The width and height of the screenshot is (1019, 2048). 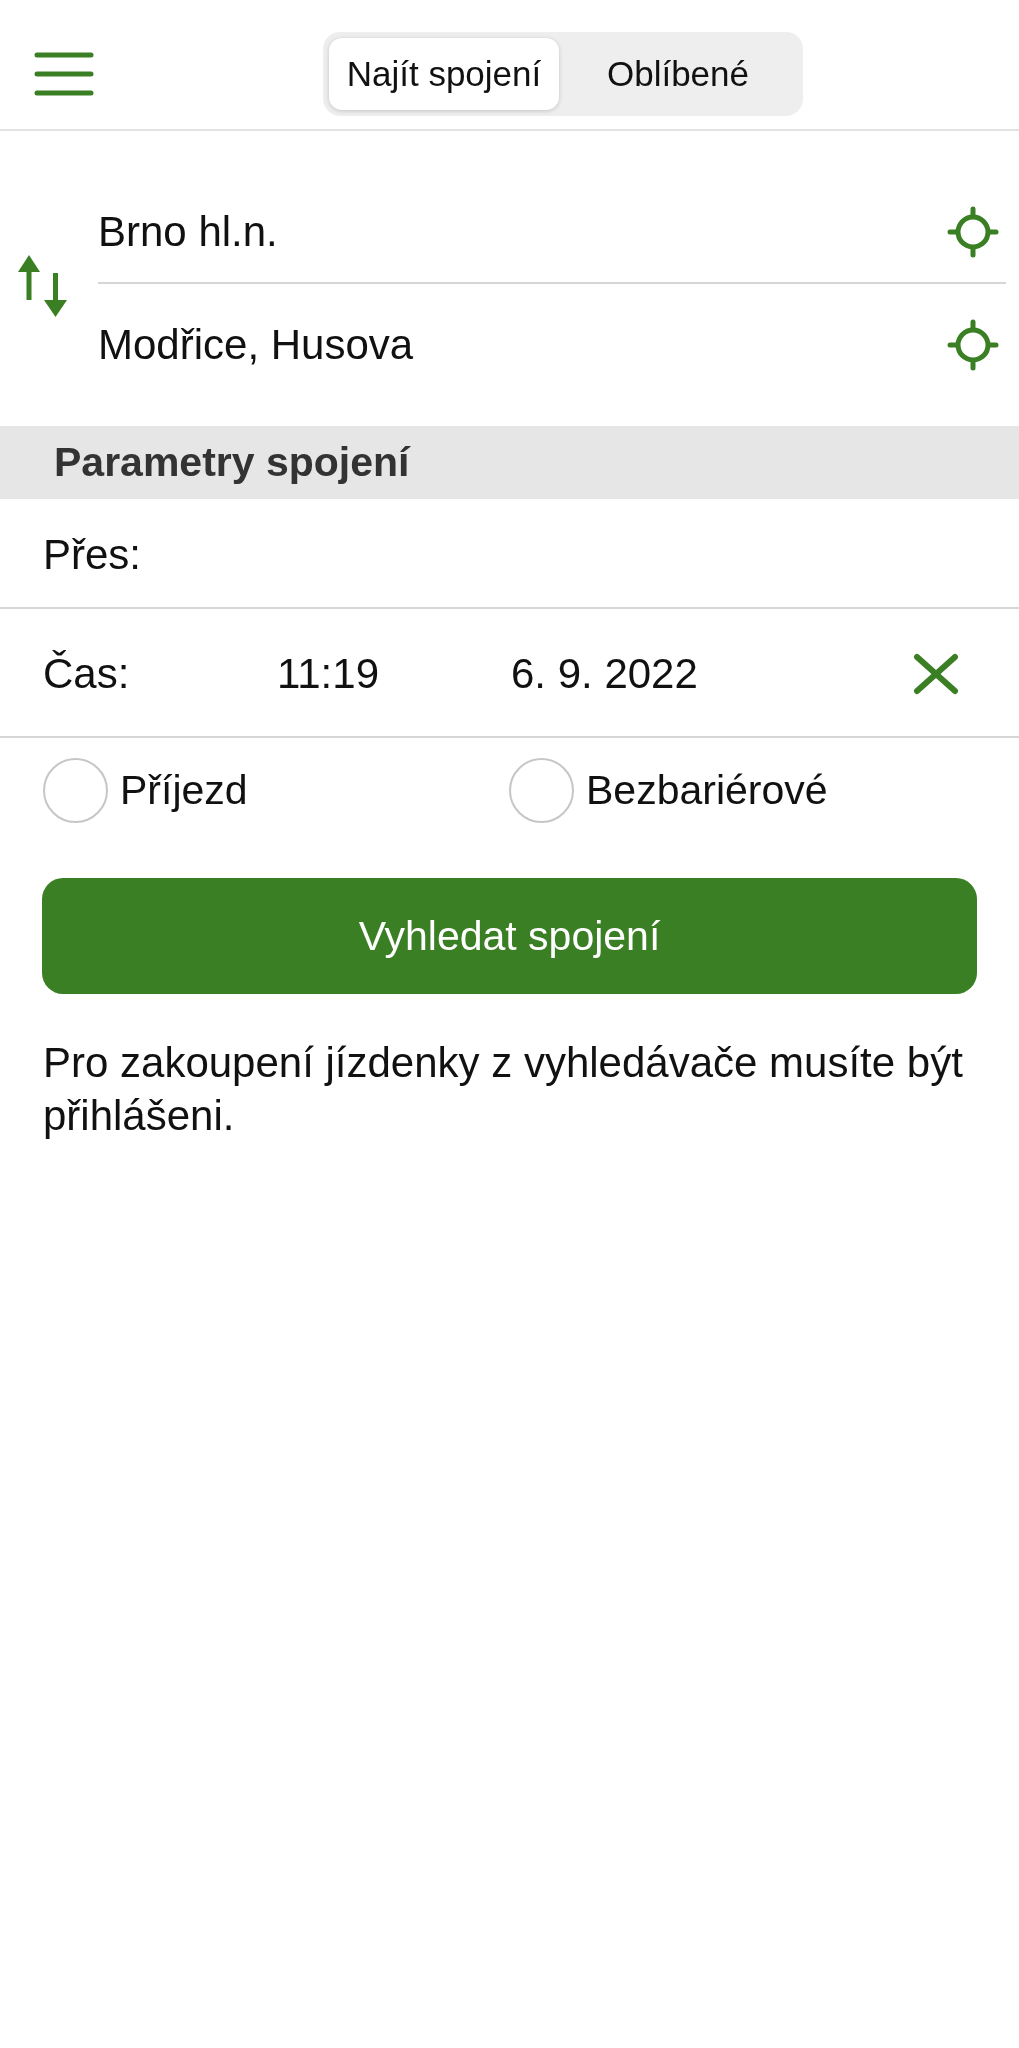 I want to click on option-label: Příjezd, so click(x=184, y=790).